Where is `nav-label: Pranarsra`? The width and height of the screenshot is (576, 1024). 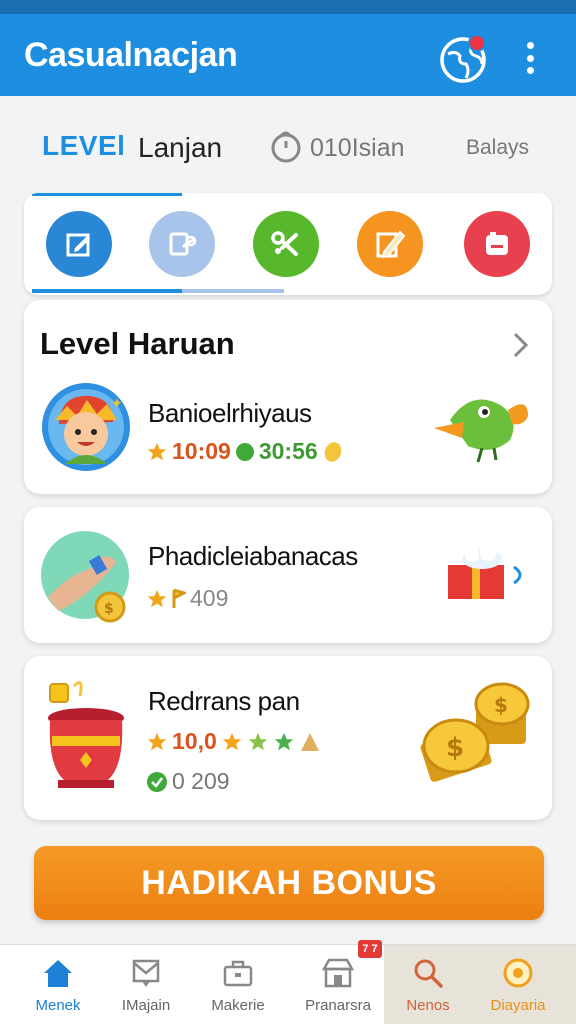 nav-label: Pranarsra is located at coordinates (338, 1005).